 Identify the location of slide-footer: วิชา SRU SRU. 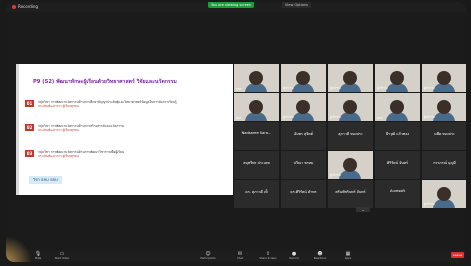
(45, 180).